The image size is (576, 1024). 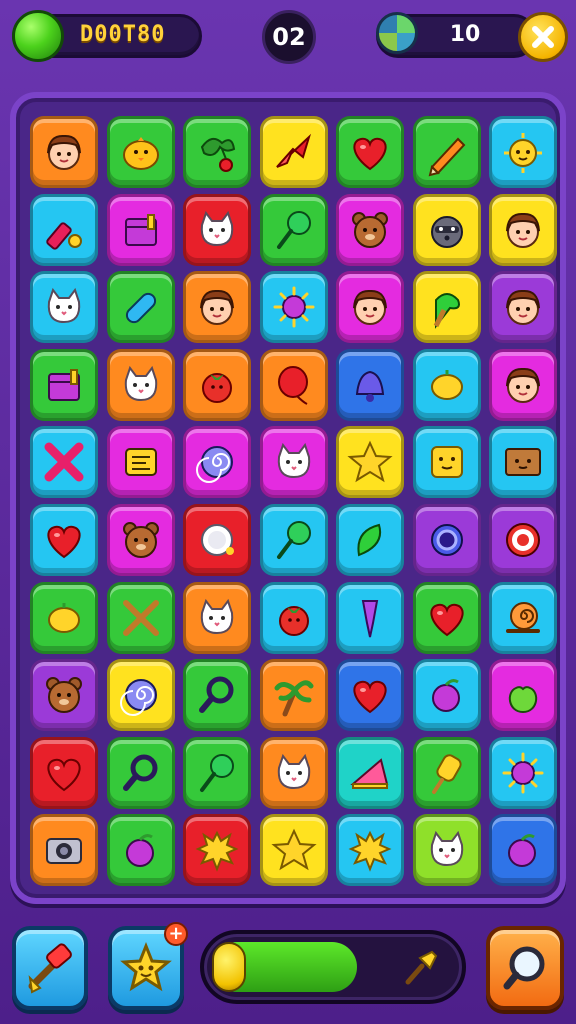 What do you see at coordinates (370, 229) in the screenshot?
I see `tile-r2-c5` at bounding box center [370, 229].